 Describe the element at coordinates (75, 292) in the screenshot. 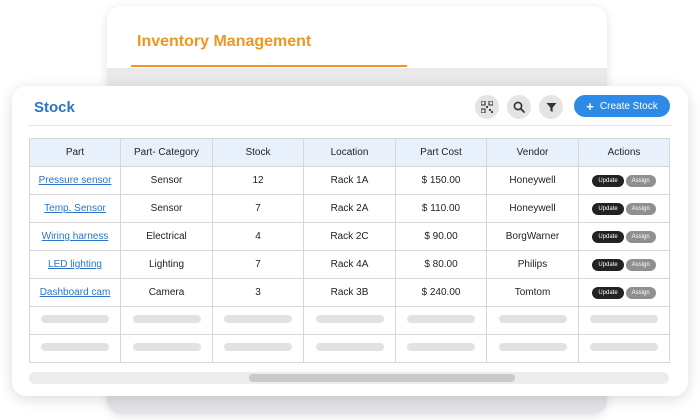

I see `part-link: Dashboard cam` at that location.